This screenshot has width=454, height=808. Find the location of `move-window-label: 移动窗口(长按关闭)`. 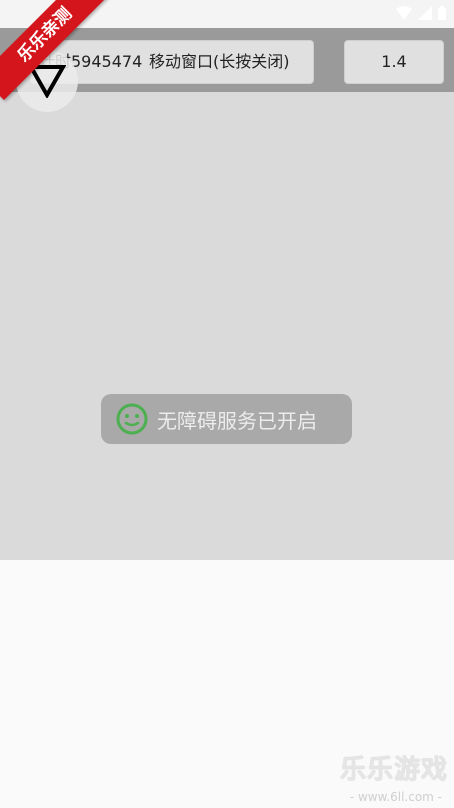

move-window-label: 移动窗口(长按关闭) is located at coordinates (219, 61).